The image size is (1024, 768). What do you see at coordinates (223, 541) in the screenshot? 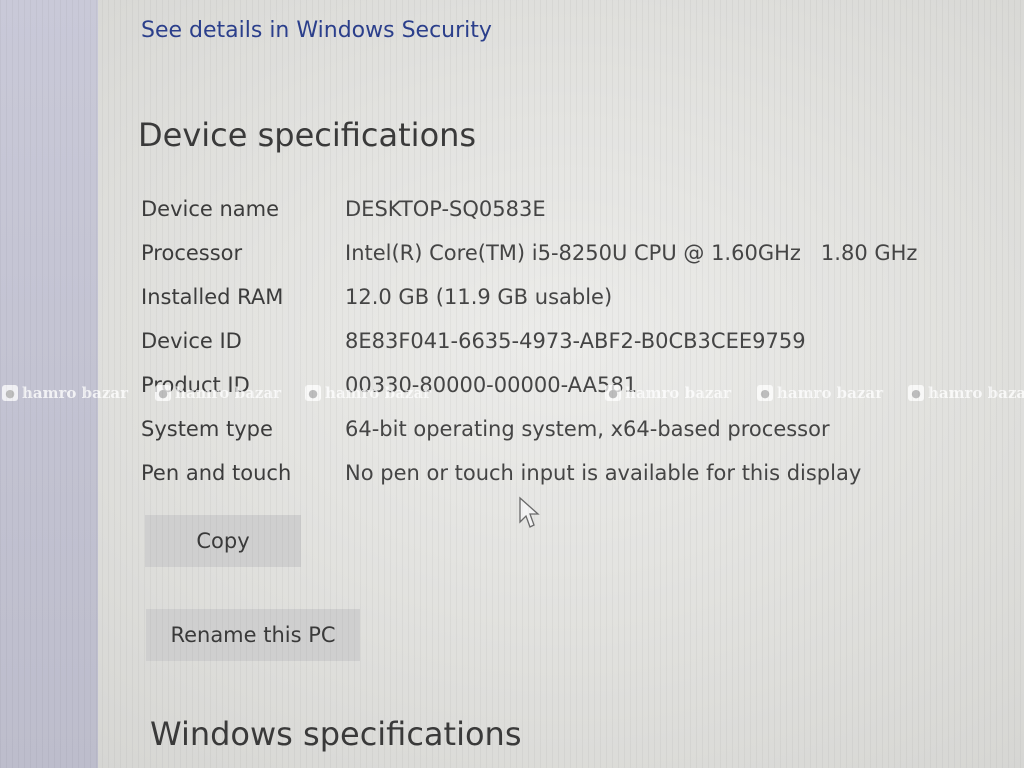
I see `copy-button: Copy` at bounding box center [223, 541].